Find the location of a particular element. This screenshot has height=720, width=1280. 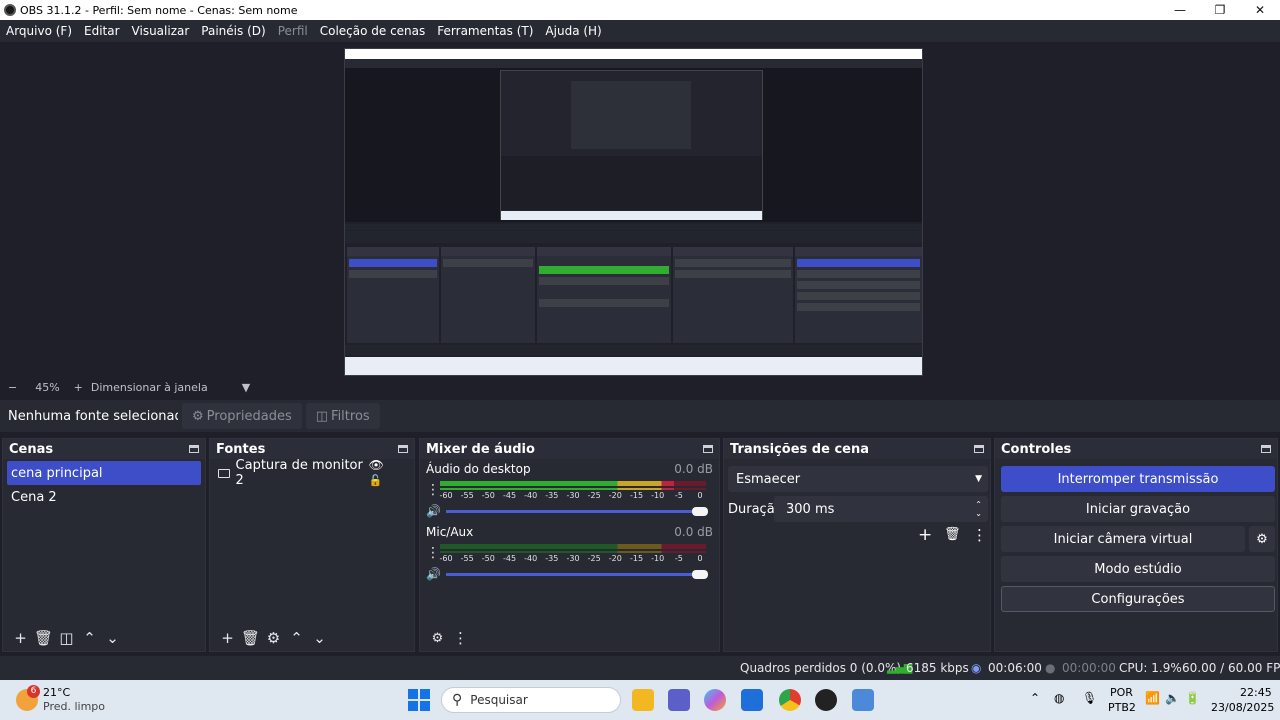

virtual-camera-gear-icon: ⚙ is located at coordinates (1262, 539).